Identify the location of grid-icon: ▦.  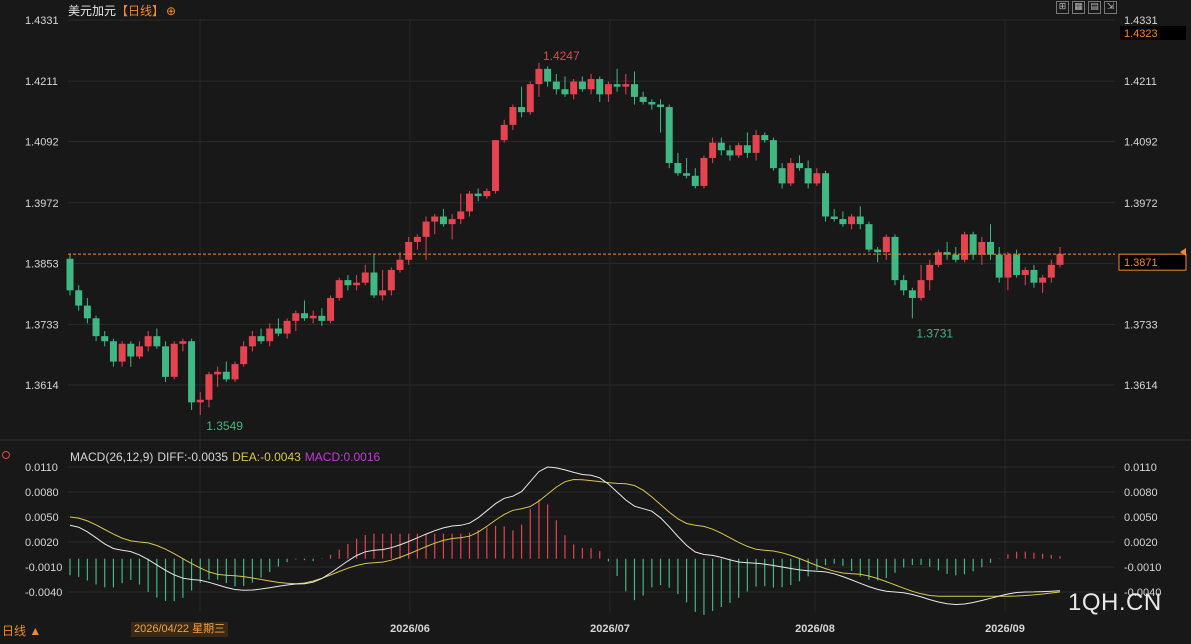
(1078, 7).